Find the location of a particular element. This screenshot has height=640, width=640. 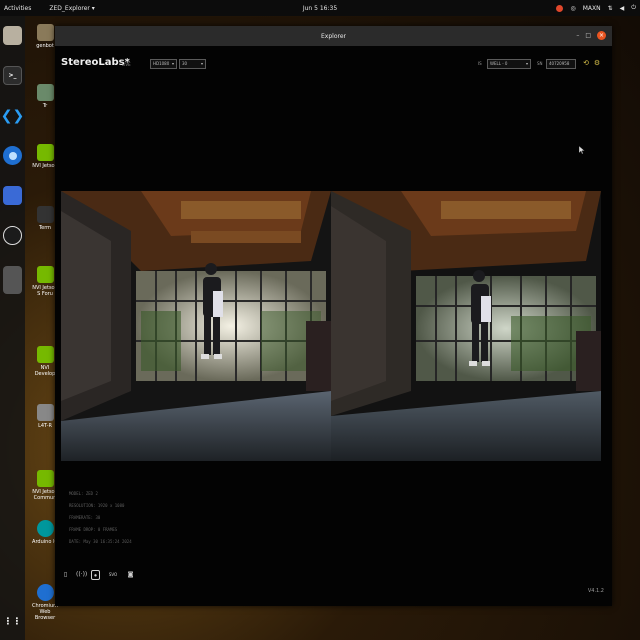

svo-icon: SVO is located at coordinates (113, 575).